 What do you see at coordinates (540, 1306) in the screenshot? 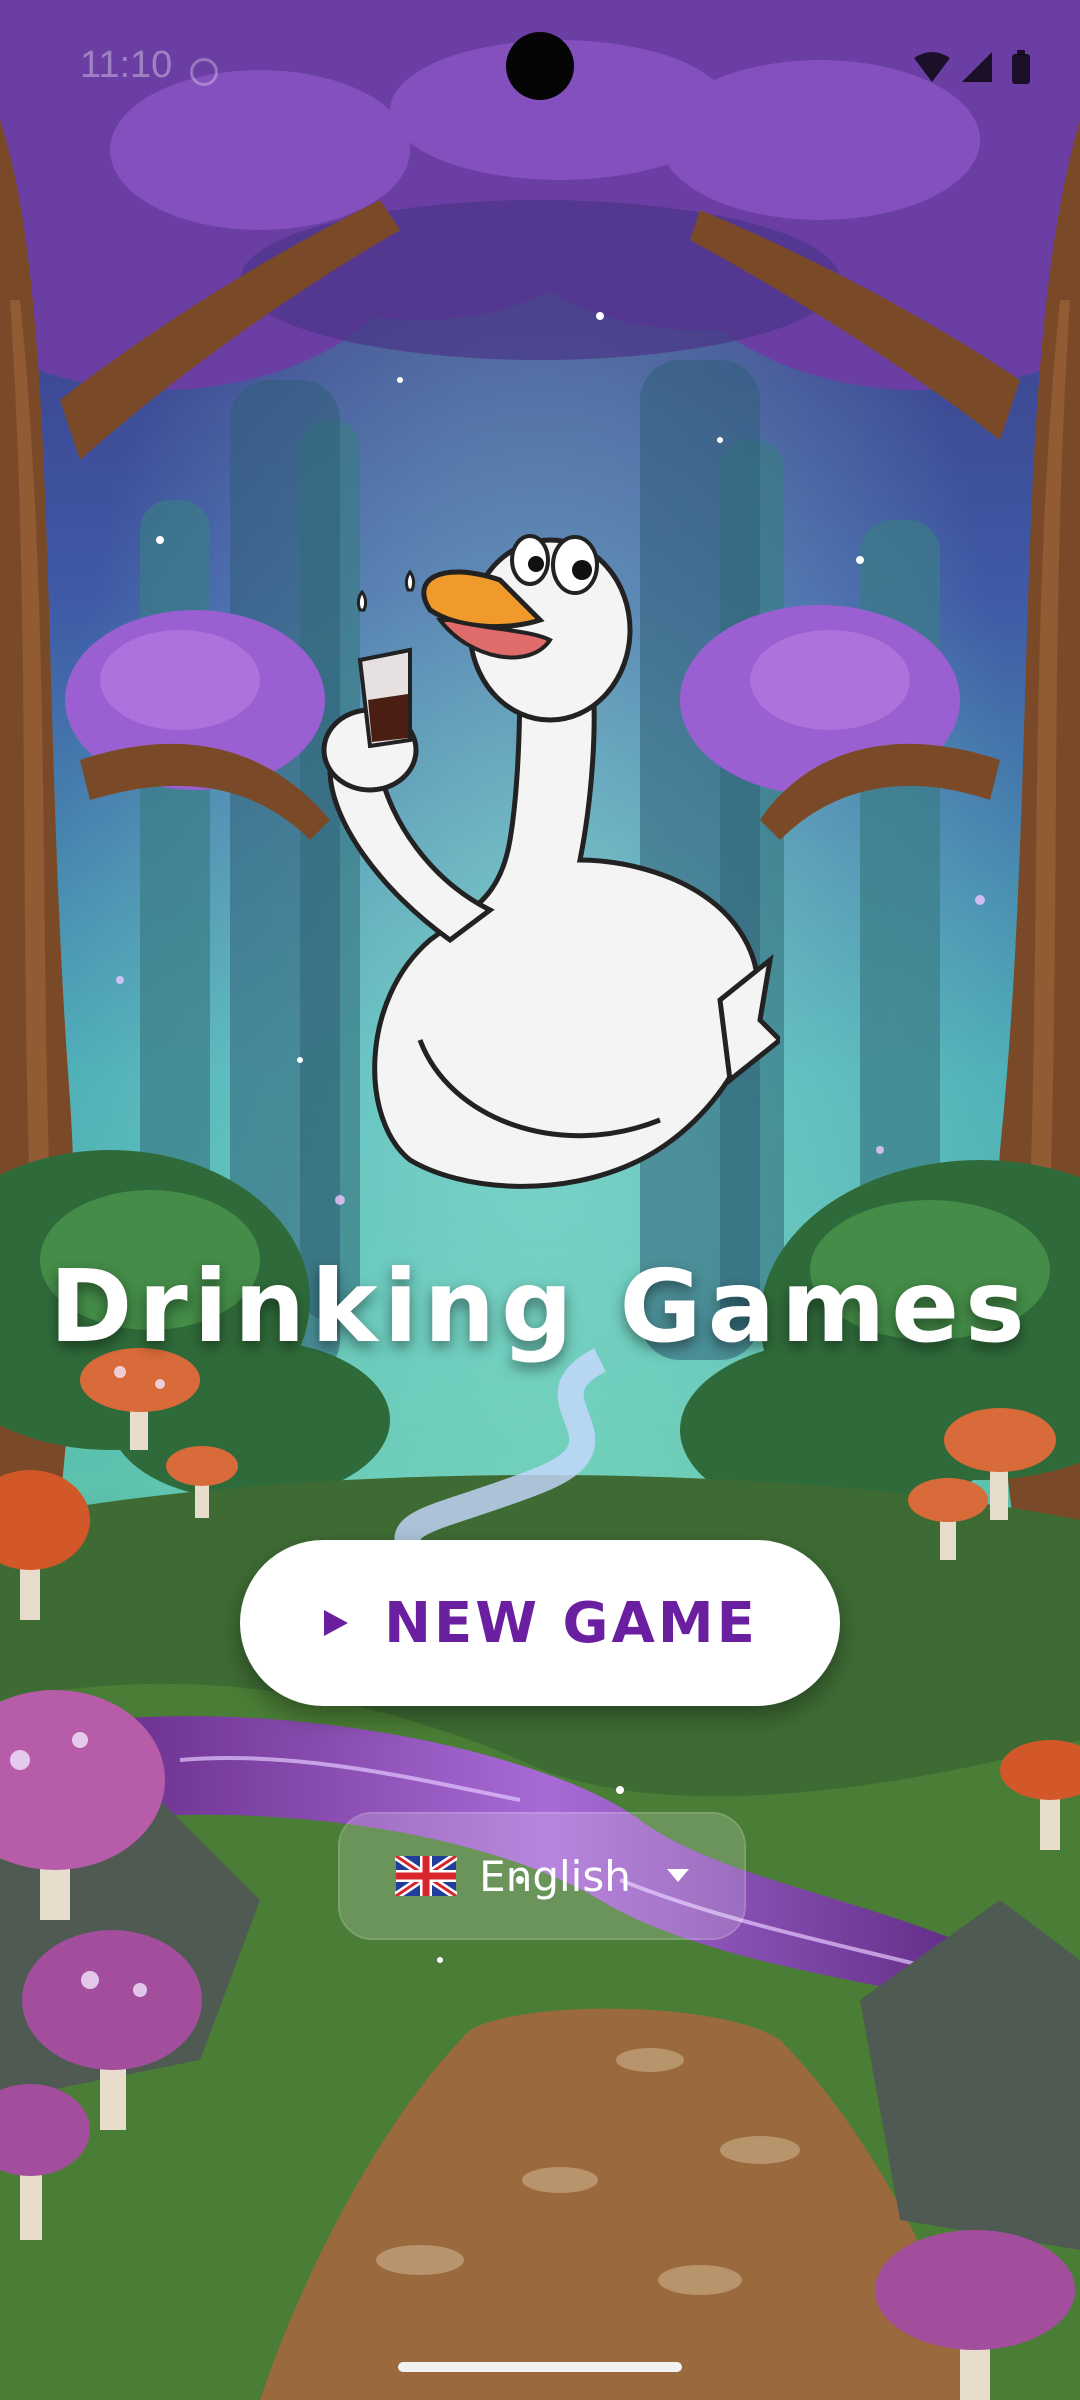
I see `app-title: Drinking Games` at bounding box center [540, 1306].